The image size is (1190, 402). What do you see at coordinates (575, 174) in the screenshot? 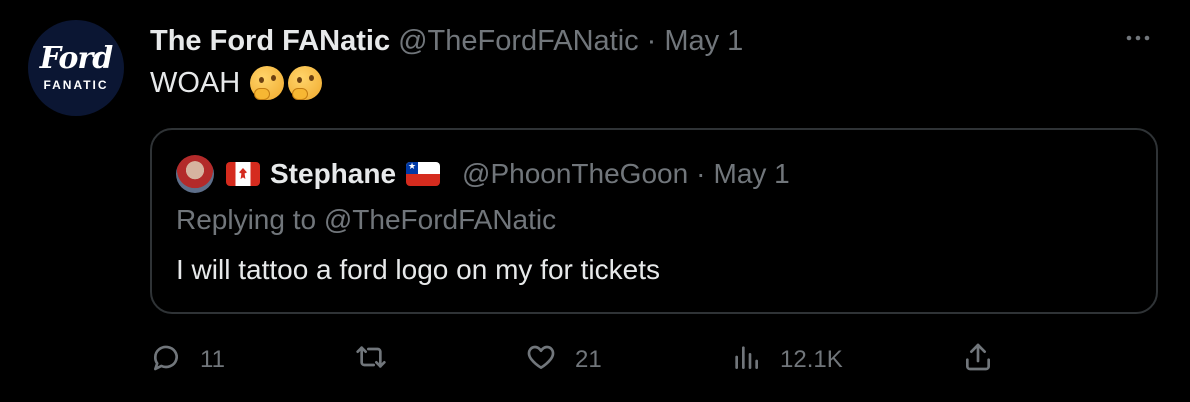
I see `quoted-author-handle: @PhoonTheGoon` at bounding box center [575, 174].